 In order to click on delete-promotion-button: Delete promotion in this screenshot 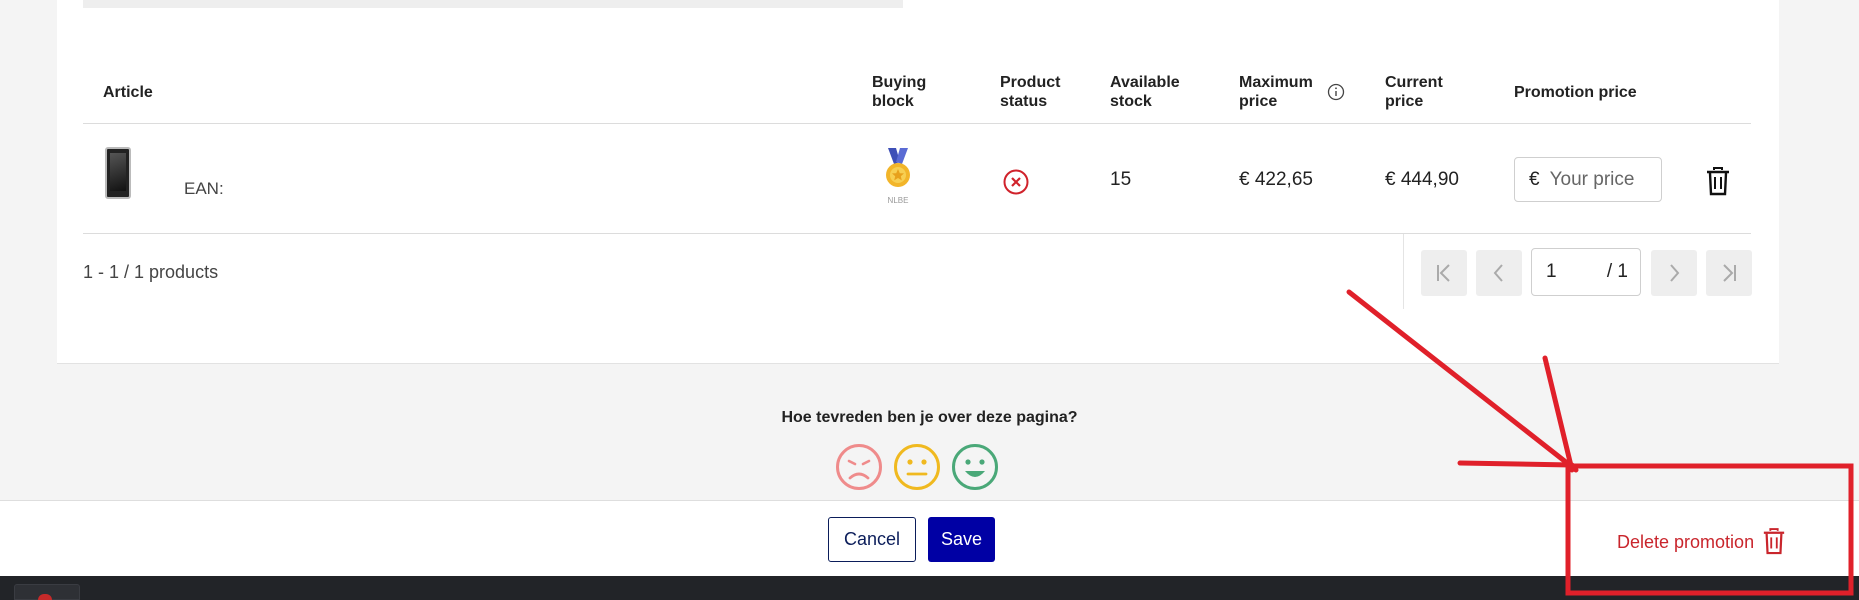, I will do `click(1701, 542)`.